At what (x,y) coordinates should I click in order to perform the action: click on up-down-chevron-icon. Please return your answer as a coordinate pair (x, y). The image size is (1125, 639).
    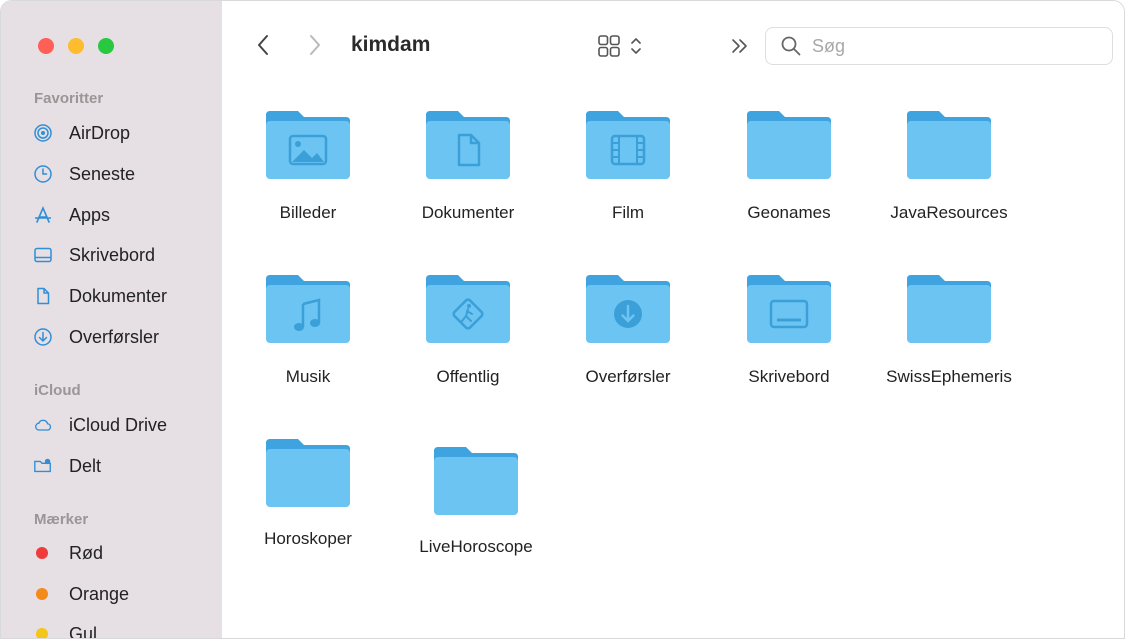
    Looking at the image, I should click on (636, 46).